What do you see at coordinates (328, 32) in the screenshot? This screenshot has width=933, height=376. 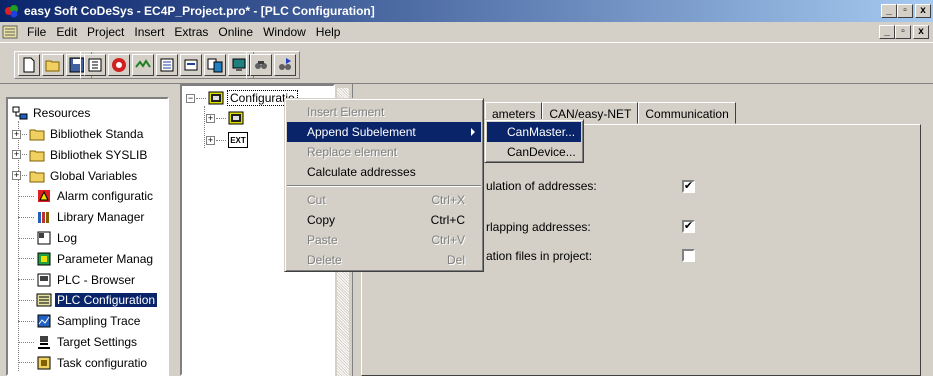 I see `menu-help: Help` at bounding box center [328, 32].